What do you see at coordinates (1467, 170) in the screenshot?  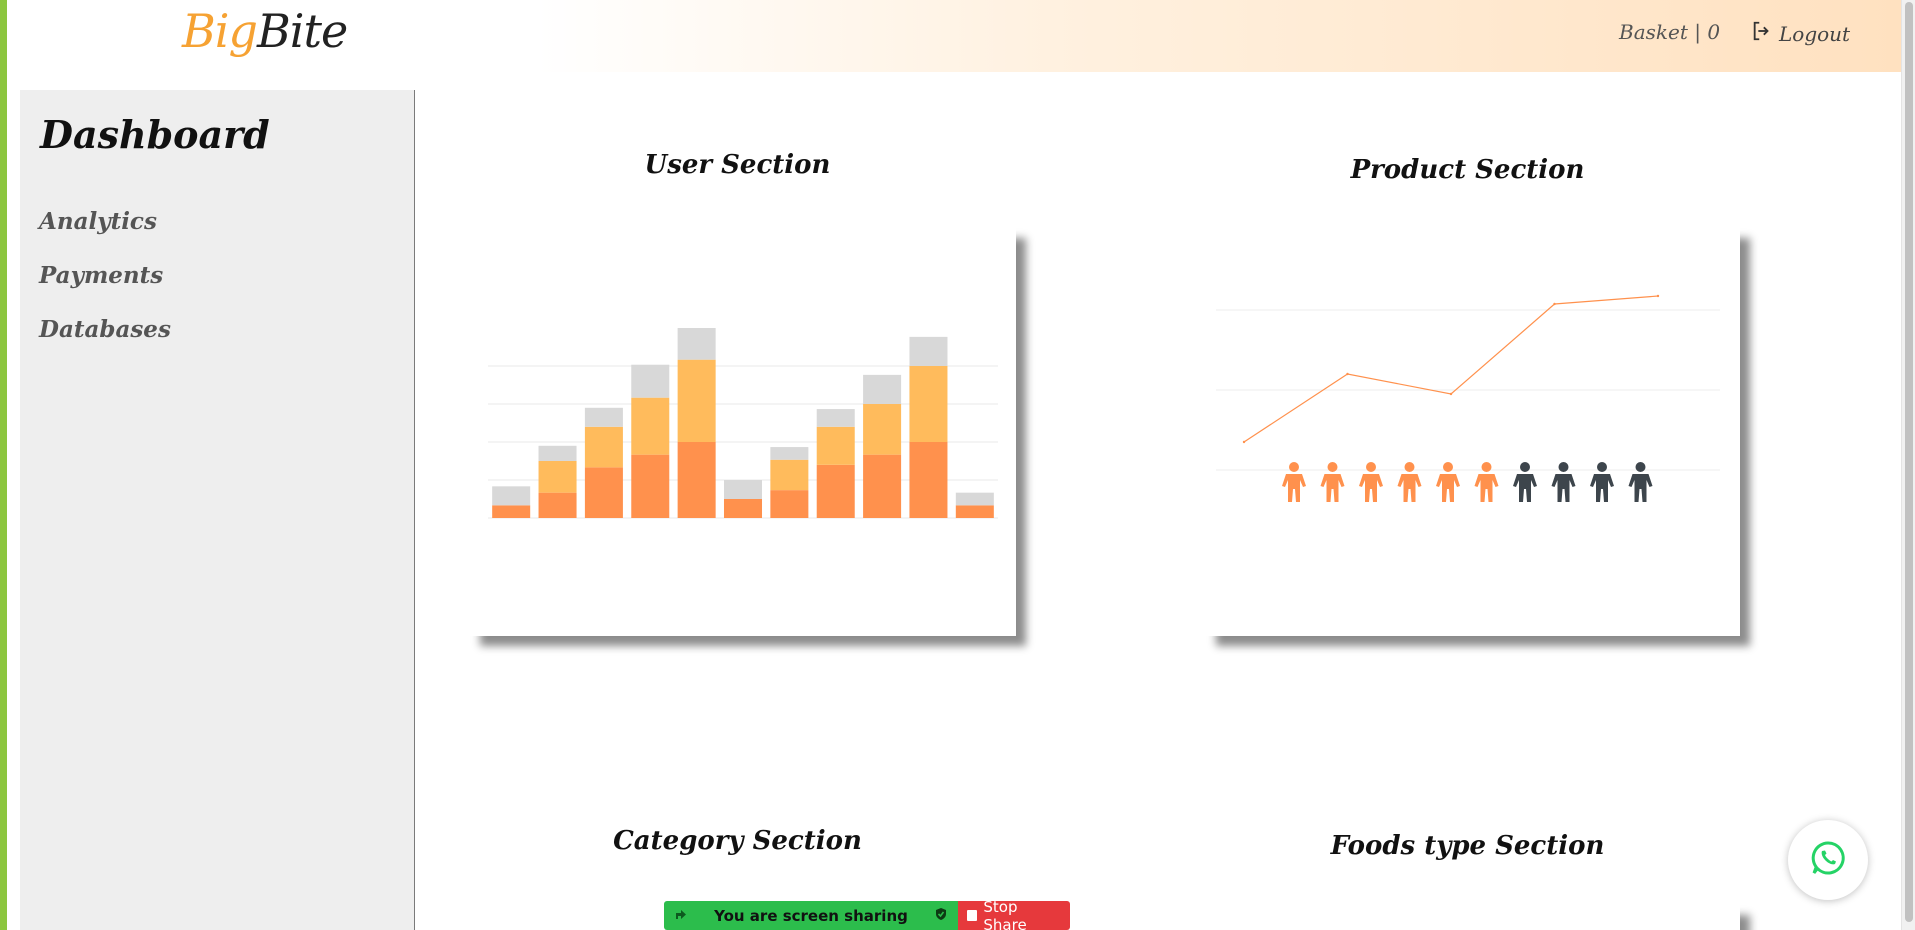 I see `product-section-title: Product Section` at bounding box center [1467, 170].